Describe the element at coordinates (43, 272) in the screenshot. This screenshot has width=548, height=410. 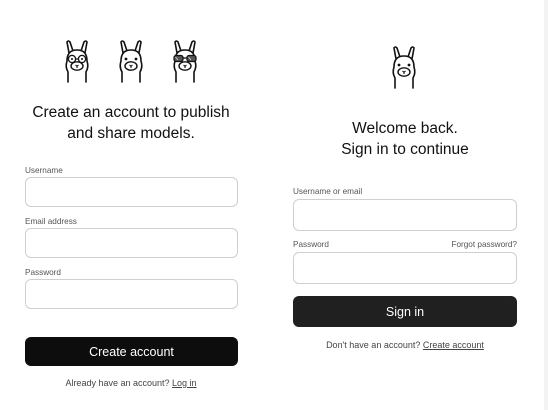
I see `password-label: Password` at that location.